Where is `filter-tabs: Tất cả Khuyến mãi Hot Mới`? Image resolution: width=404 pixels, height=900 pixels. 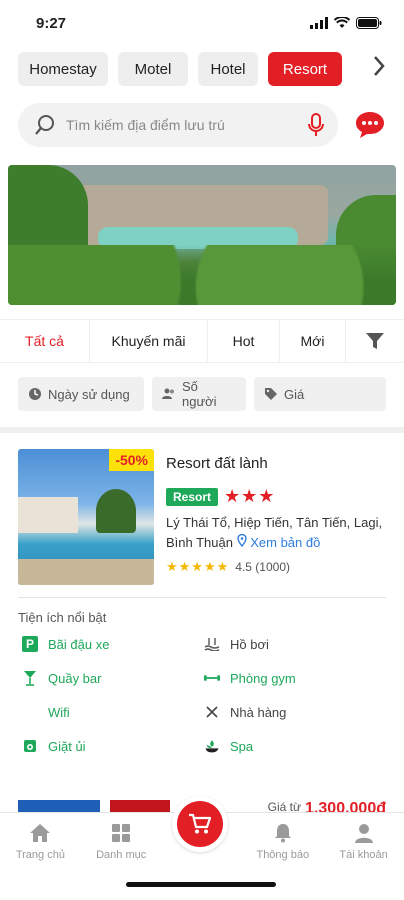
filter-tabs: Tất cả Khuyến mãi Hot Mới is located at coordinates (202, 341).